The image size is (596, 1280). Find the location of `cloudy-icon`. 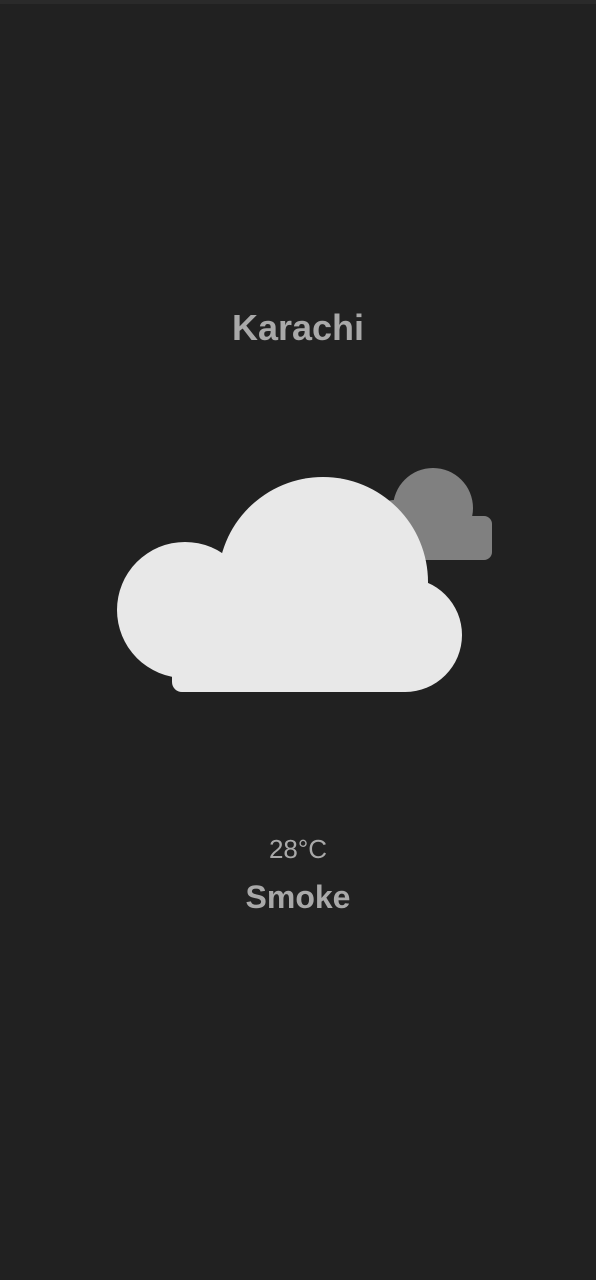

cloudy-icon is located at coordinates (304, 580).